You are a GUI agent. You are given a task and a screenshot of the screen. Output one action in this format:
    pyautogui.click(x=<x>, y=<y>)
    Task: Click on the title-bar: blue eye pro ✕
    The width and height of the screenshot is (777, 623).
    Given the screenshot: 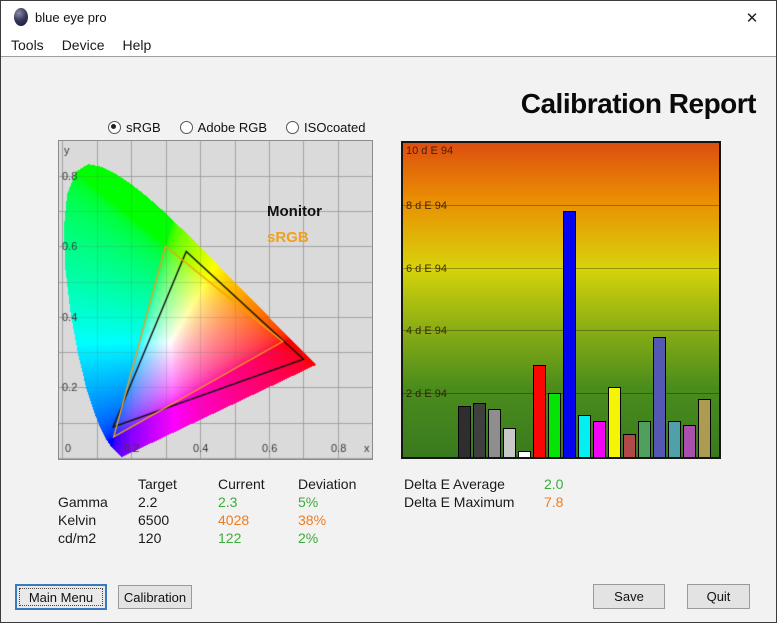 What is the action you would take?
    pyautogui.click(x=388, y=17)
    